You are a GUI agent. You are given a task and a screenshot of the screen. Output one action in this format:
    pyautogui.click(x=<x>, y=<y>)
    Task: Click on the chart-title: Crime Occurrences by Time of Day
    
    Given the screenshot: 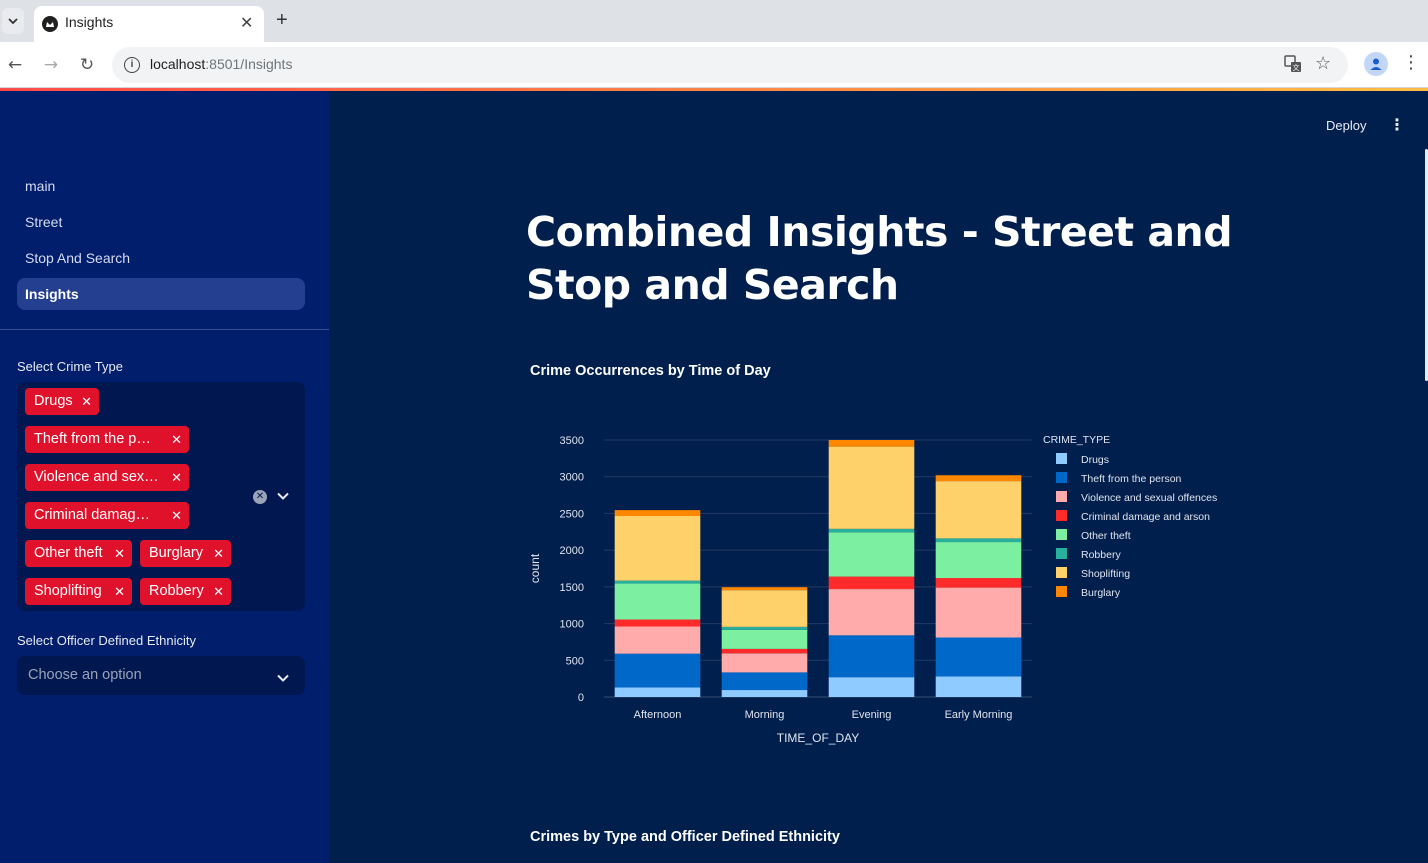 What is the action you would take?
    pyautogui.click(x=650, y=371)
    